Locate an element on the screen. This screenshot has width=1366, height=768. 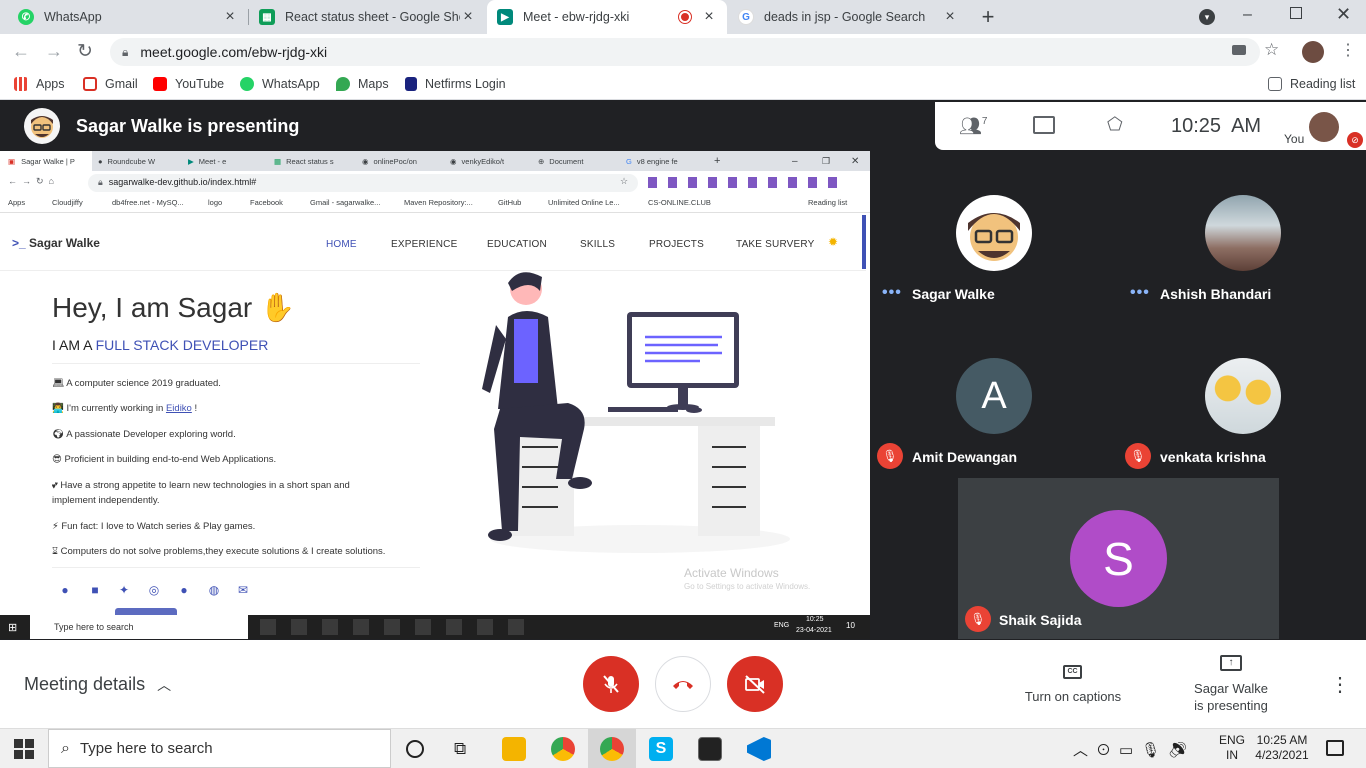
system-tray-icons: ︿⊙▭🎙︎🔊︎ is located at coordinates (1134, 749).